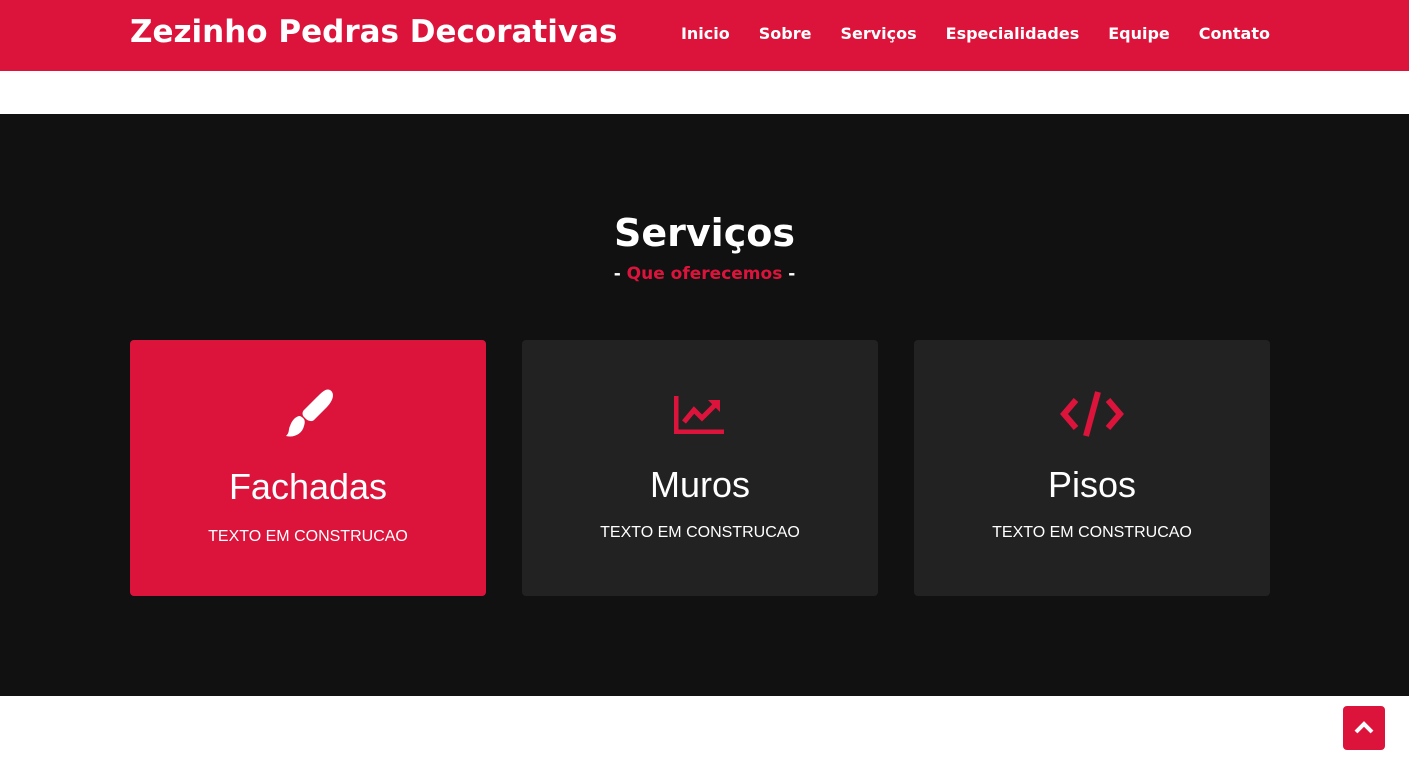 This screenshot has height=761, width=1409. What do you see at coordinates (1092, 484) in the screenshot?
I see `card-title: Pisos` at bounding box center [1092, 484].